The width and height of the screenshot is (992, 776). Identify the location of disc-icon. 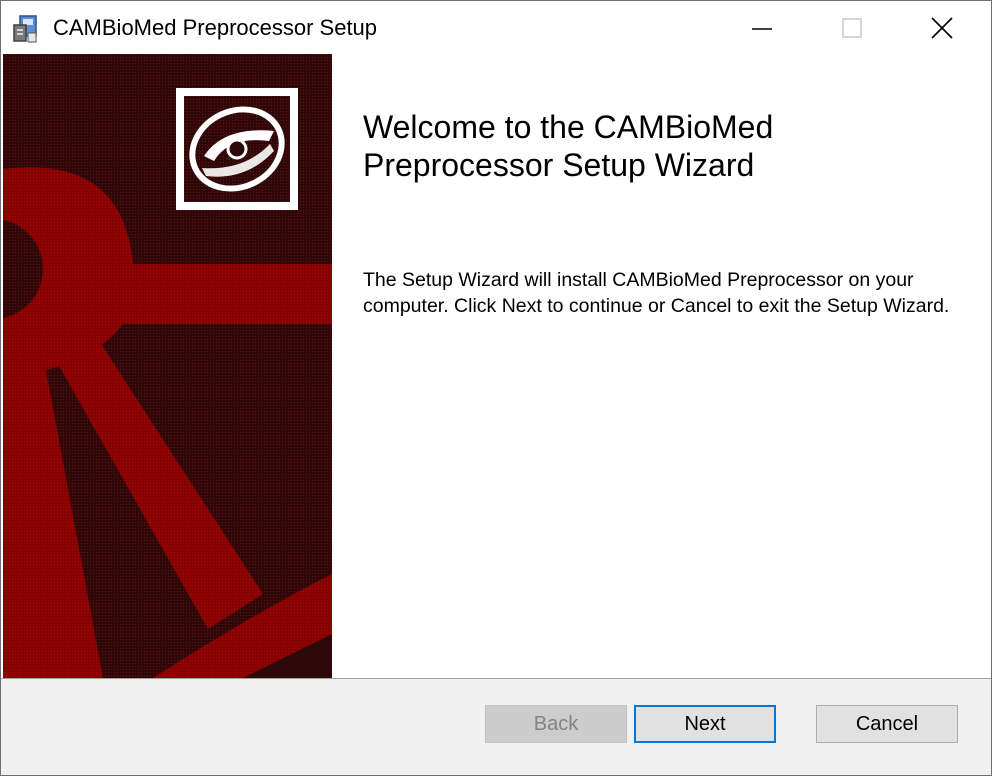
(237, 149).